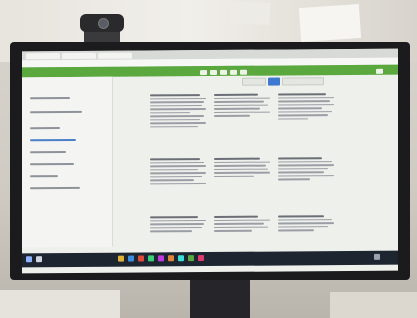 The image size is (417, 318). What do you see at coordinates (220, 299) in the screenshot?
I see `monitor-stand` at bounding box center [220, 299].